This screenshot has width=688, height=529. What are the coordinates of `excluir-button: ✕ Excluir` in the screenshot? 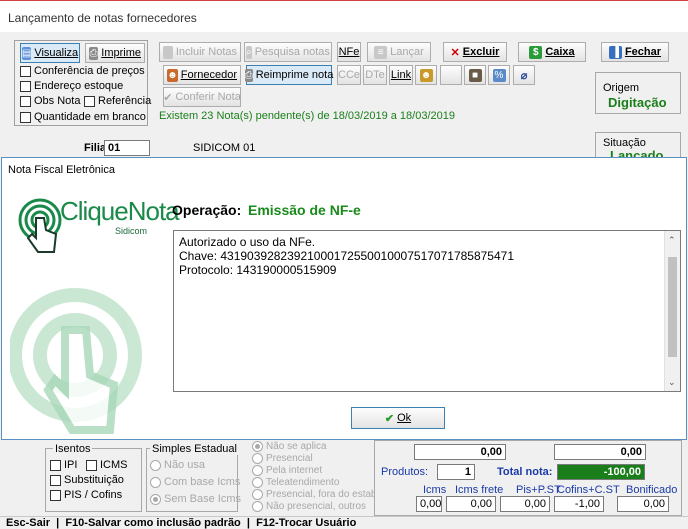 It's located at (475, 52).